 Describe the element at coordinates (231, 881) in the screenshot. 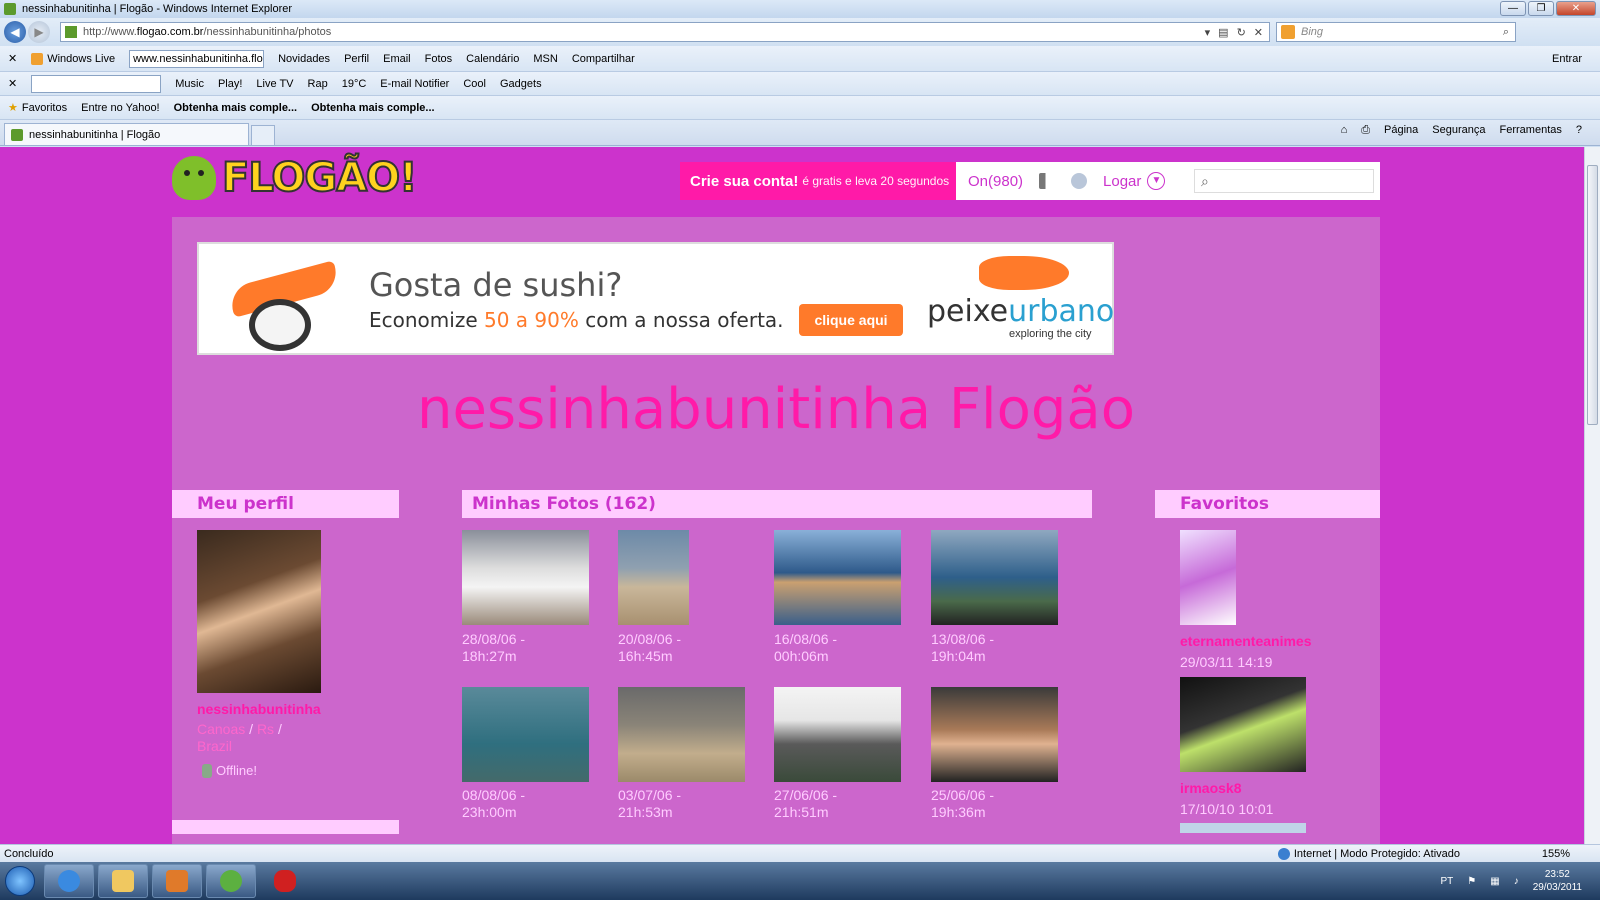

I see `taskbar-messenger` at that location.